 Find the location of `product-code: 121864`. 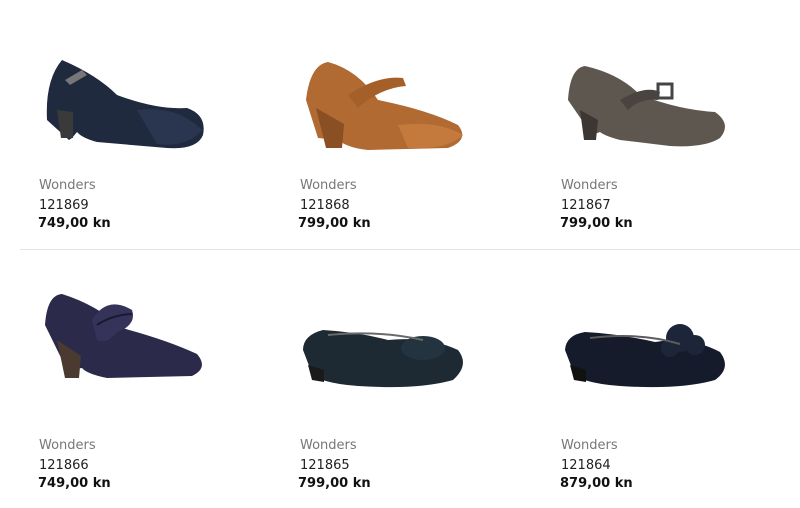

product-code: 121864 is located at coordinates (586, 465).